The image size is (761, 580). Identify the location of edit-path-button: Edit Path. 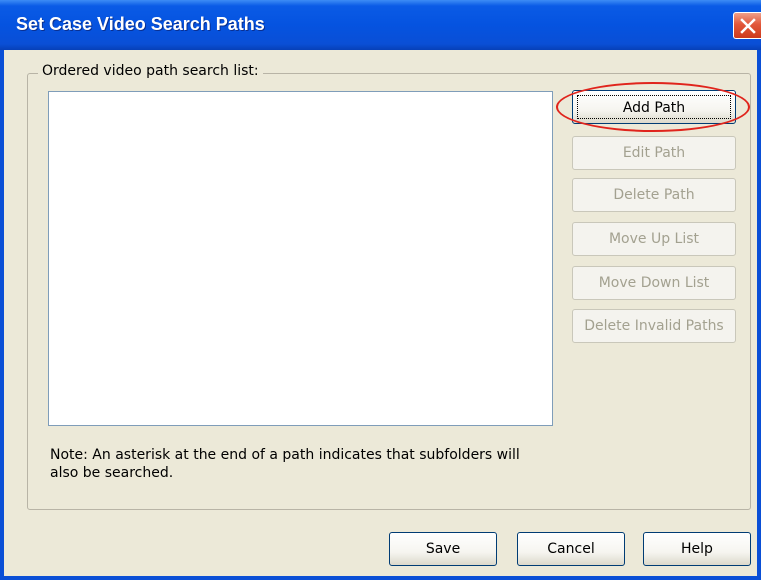
(654, 153).